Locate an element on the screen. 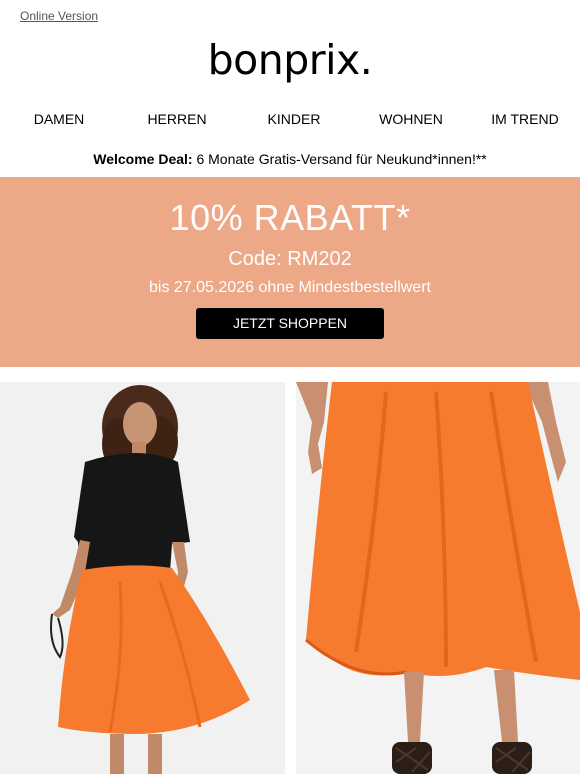  online-version-link: Online Version is located at coordinates (59, 16).